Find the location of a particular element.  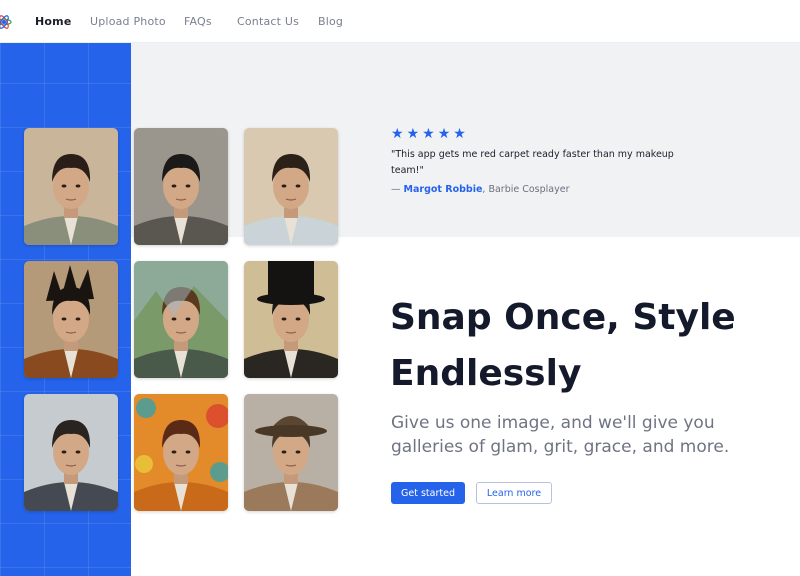

rating-stars: ★ ★ ★ ★ ★ is located at coordinates (428, 134).